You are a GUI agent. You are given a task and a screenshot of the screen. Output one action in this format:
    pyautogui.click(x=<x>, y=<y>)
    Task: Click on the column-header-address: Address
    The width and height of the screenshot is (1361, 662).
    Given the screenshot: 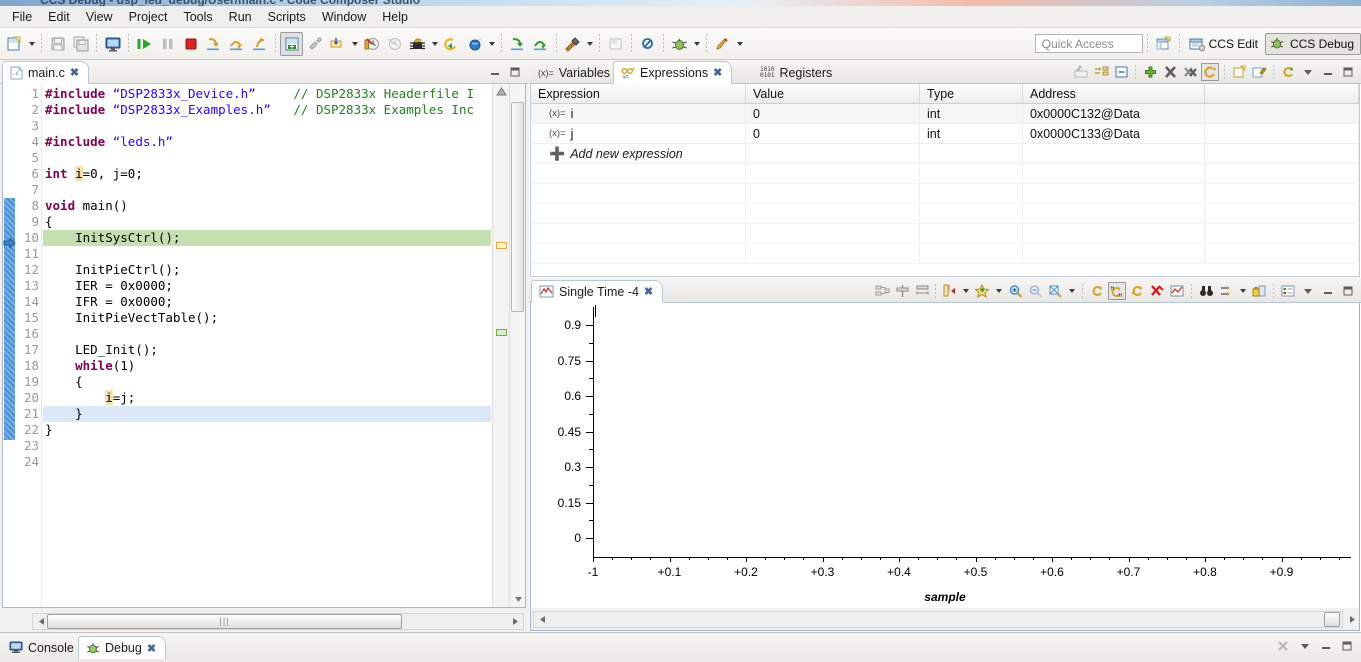 What is the action you would take?
    pyautogui.click(x=1114, y=93)
    